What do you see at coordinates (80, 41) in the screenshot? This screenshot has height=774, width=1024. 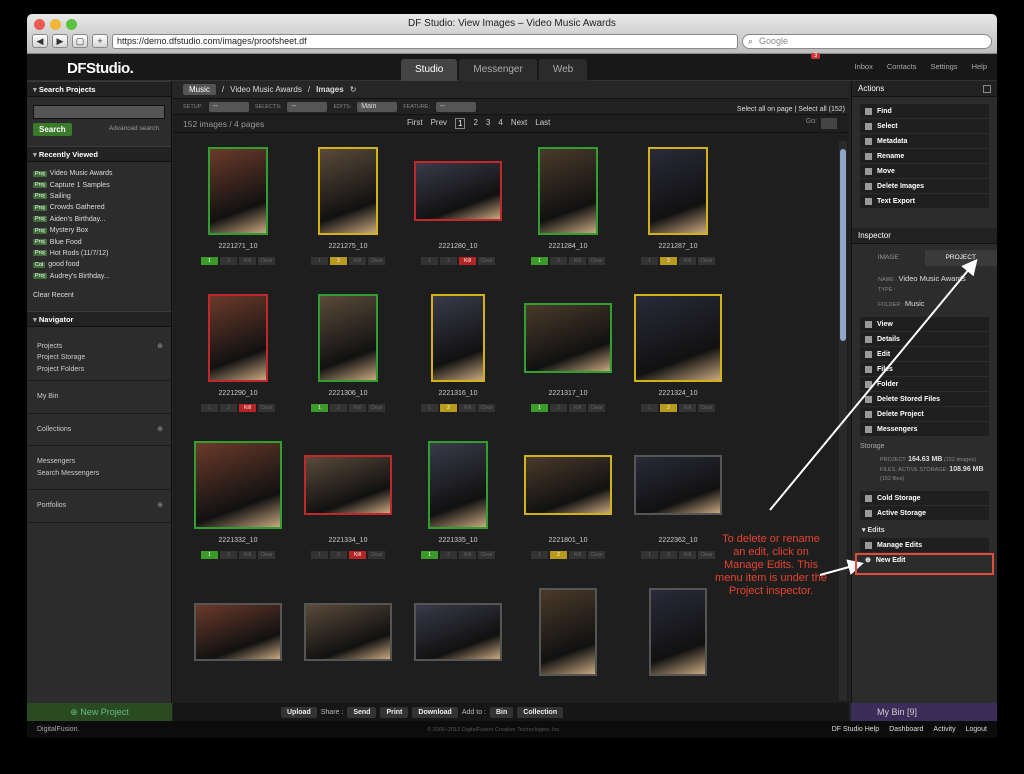 I see `sidebar-toggle-icon: ▢` at bounding box center [80, 41].